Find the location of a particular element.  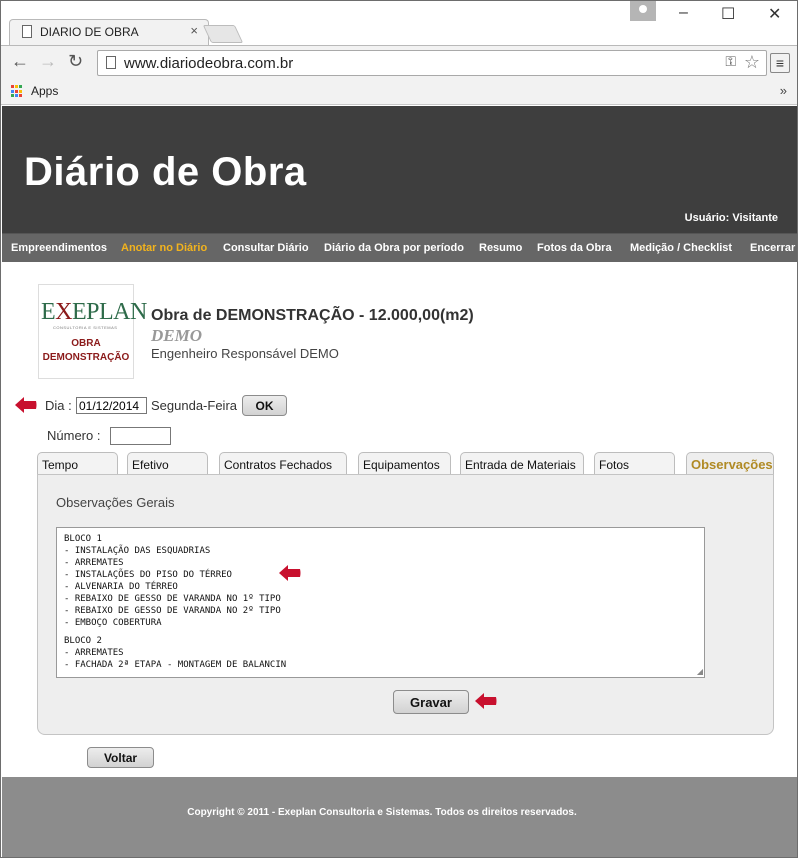

tab-tempo: Tempo is located at coordinates (77, 463).